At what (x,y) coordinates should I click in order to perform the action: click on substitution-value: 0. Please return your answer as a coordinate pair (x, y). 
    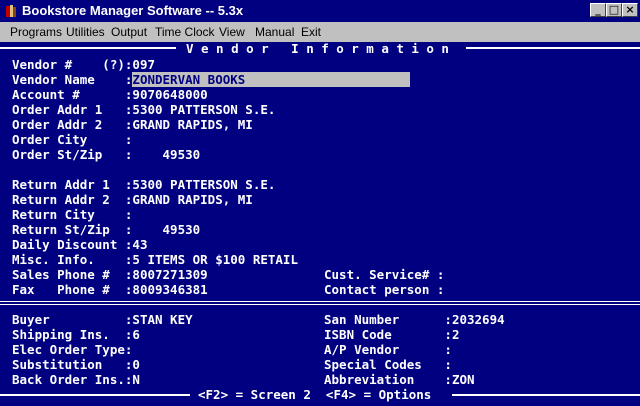
    Looking at the image, I should click on (136, 364).